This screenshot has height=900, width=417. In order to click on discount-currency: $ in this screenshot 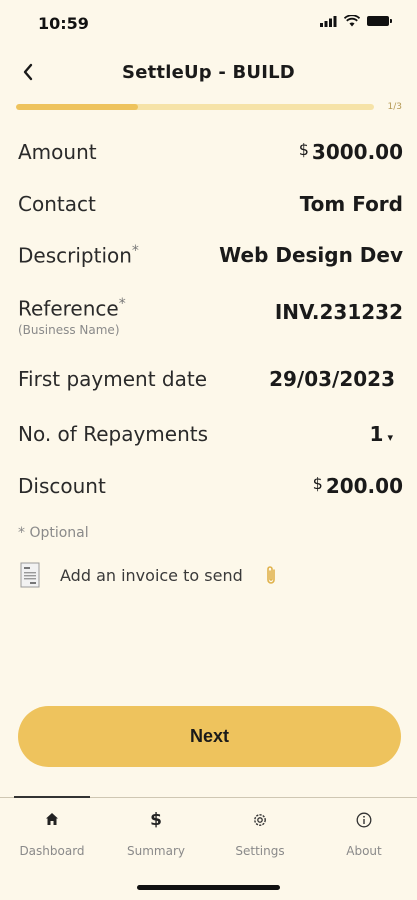, I will do `click(317, 483)`.